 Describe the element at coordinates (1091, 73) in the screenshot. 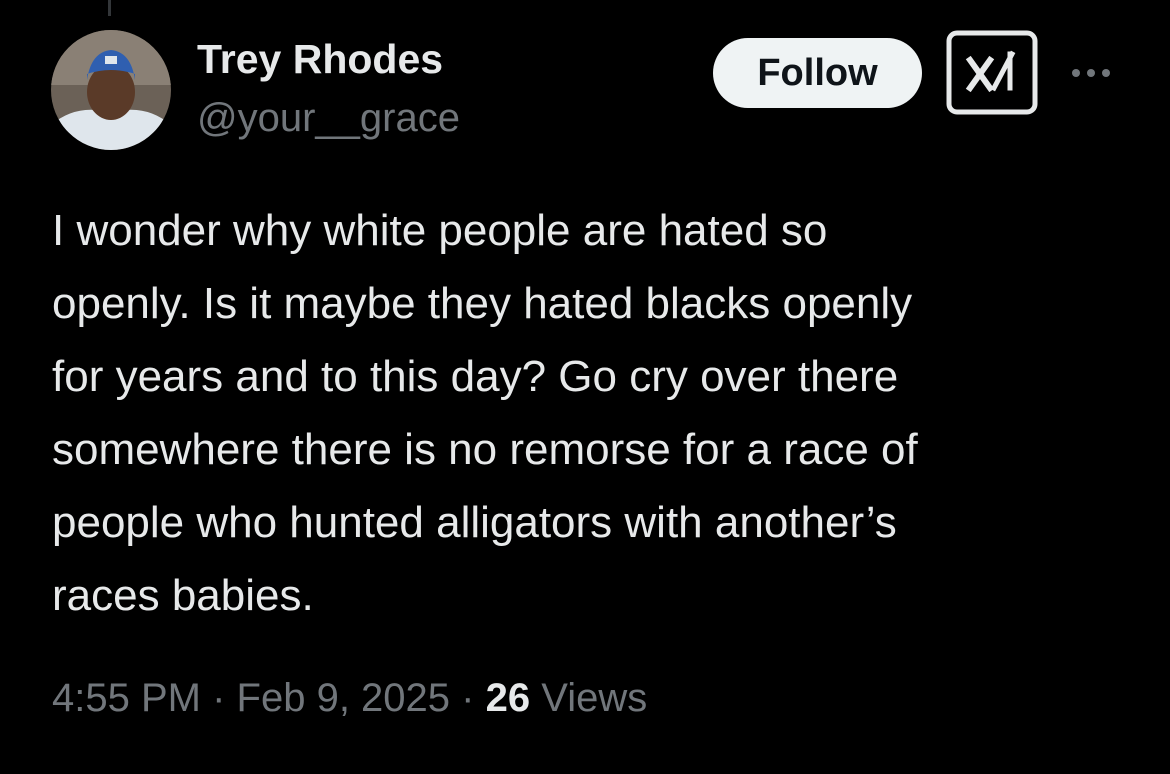

I see `more-icon` at that location.